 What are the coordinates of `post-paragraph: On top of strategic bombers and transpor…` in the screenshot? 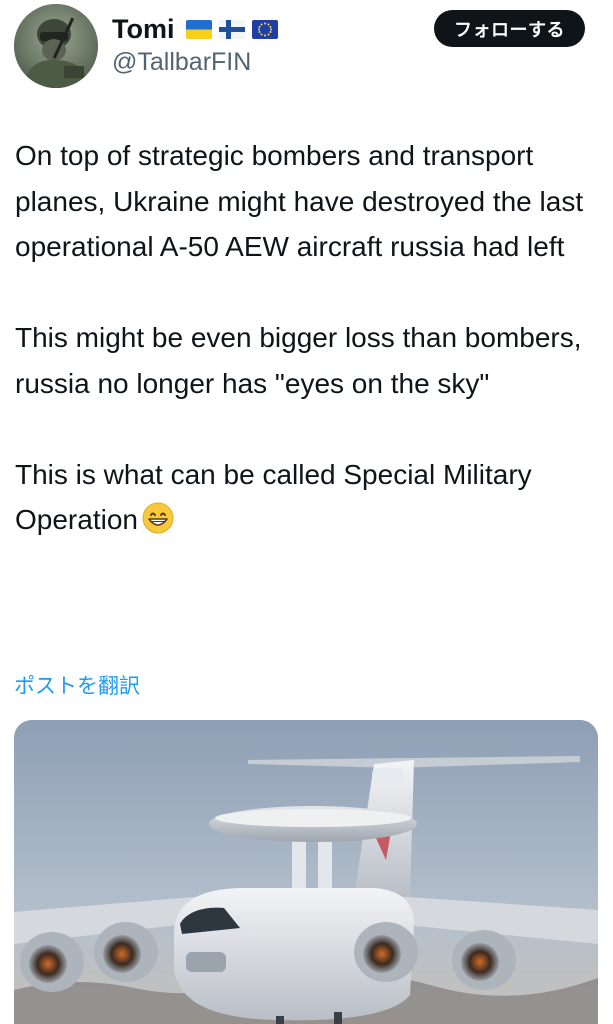 It's located at (299, 201).